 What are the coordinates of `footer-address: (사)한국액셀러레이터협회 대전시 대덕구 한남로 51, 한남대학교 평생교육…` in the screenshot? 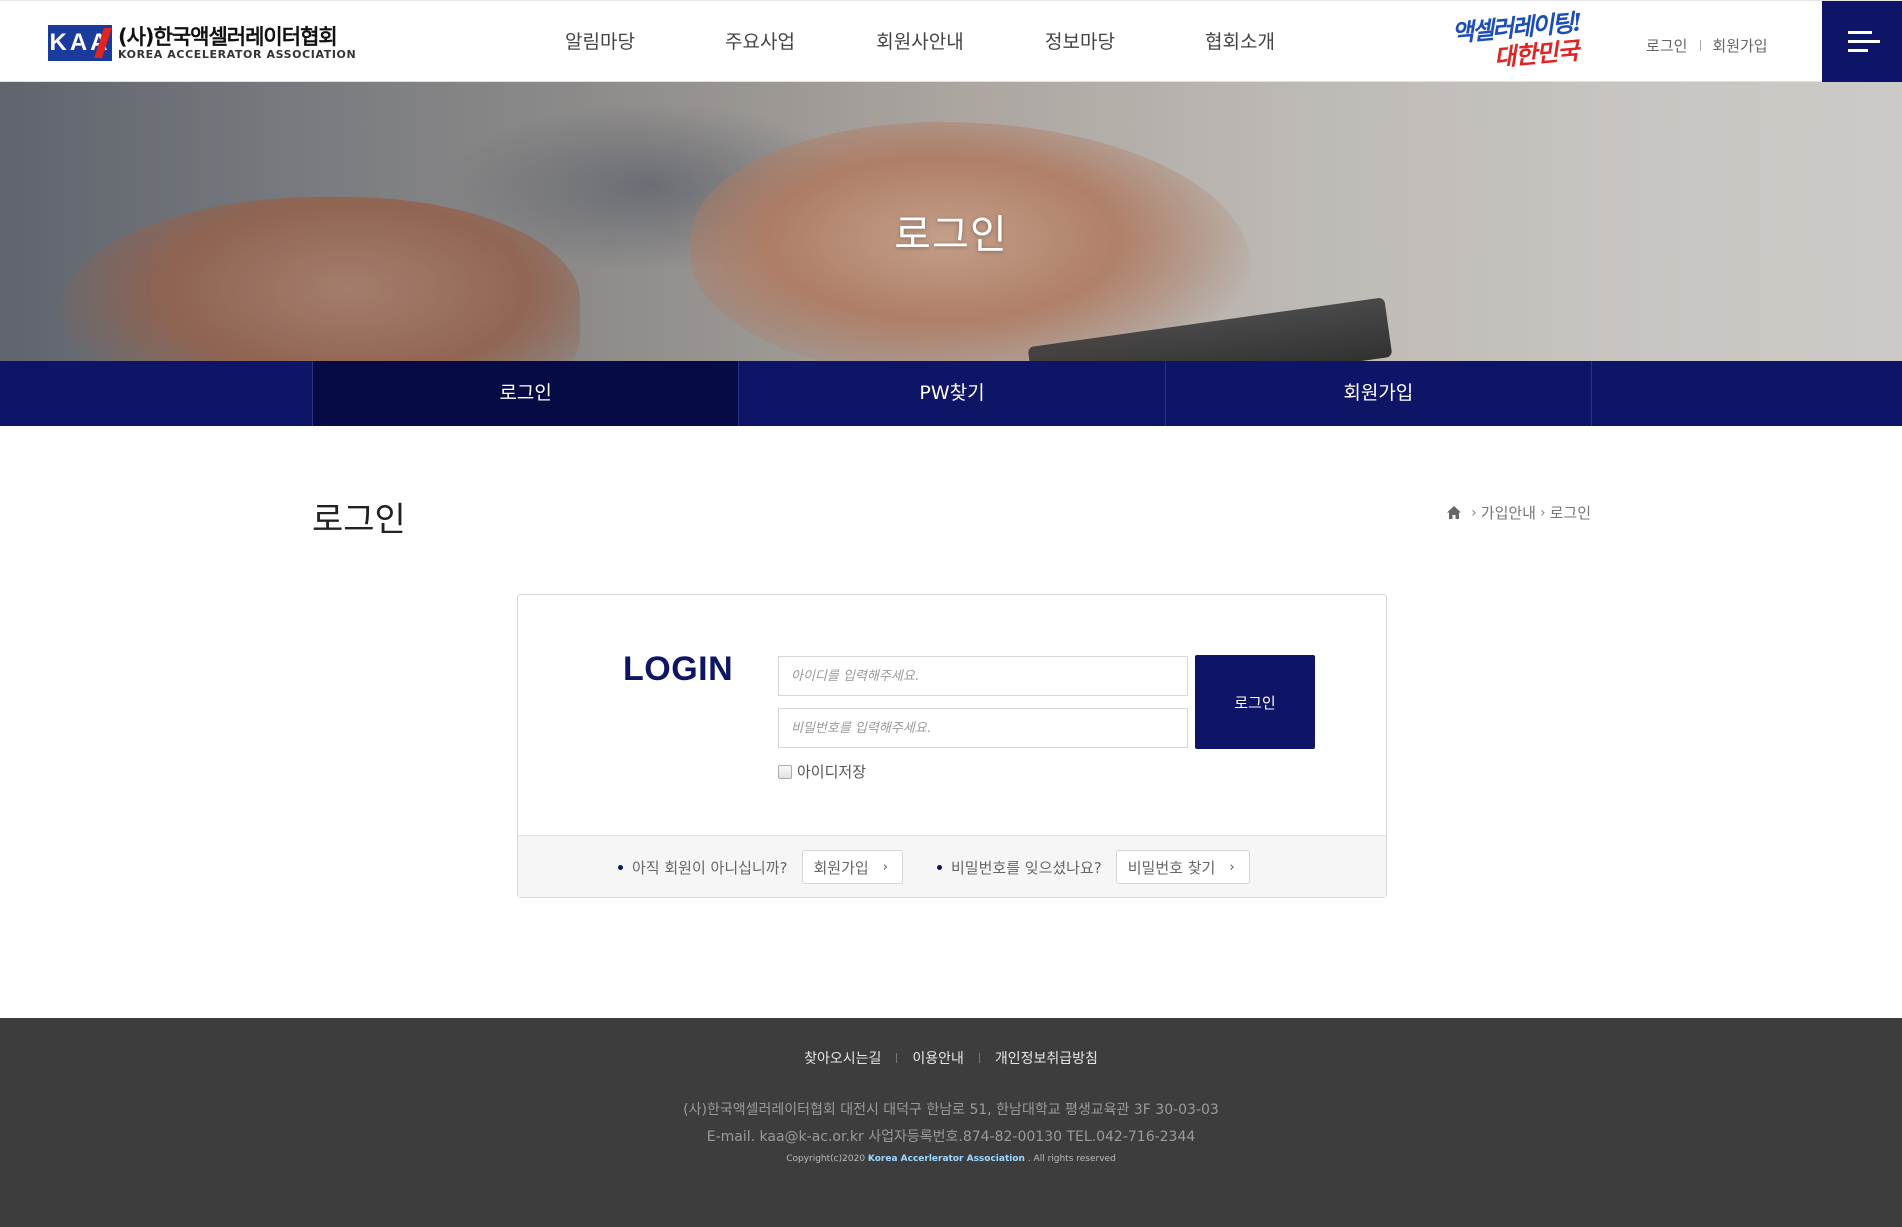 It's located at (951, 1110).